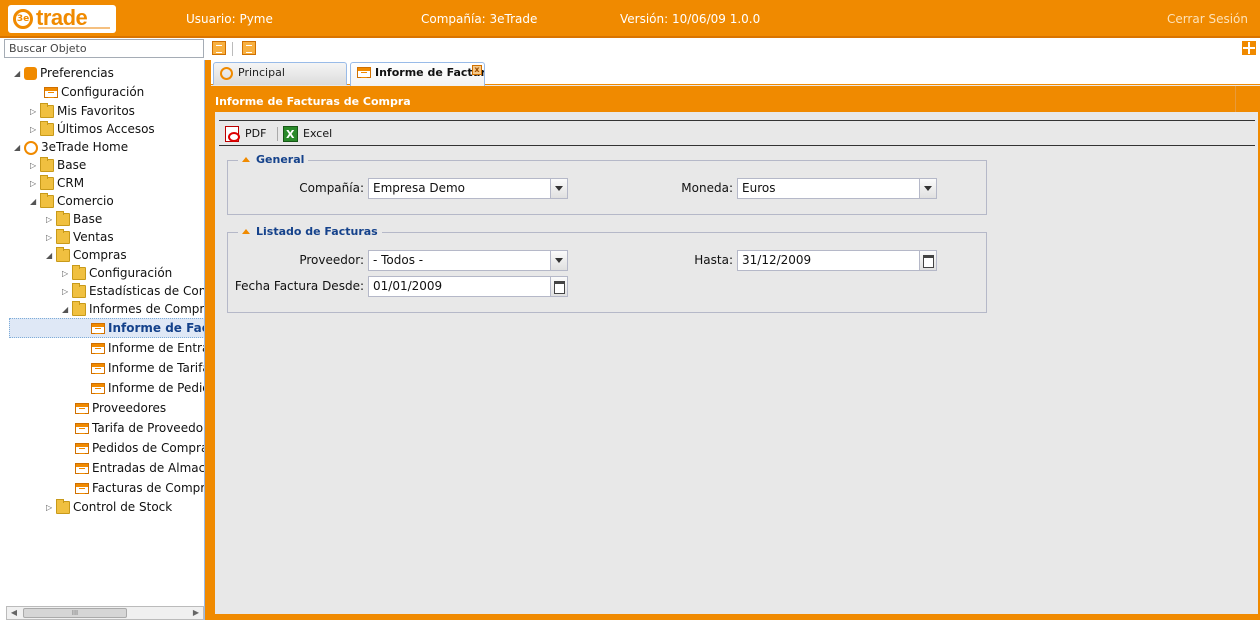  Describe the element at coordinates (249, 48) in the screenshot. I see `expand-tree-icon` at that location.